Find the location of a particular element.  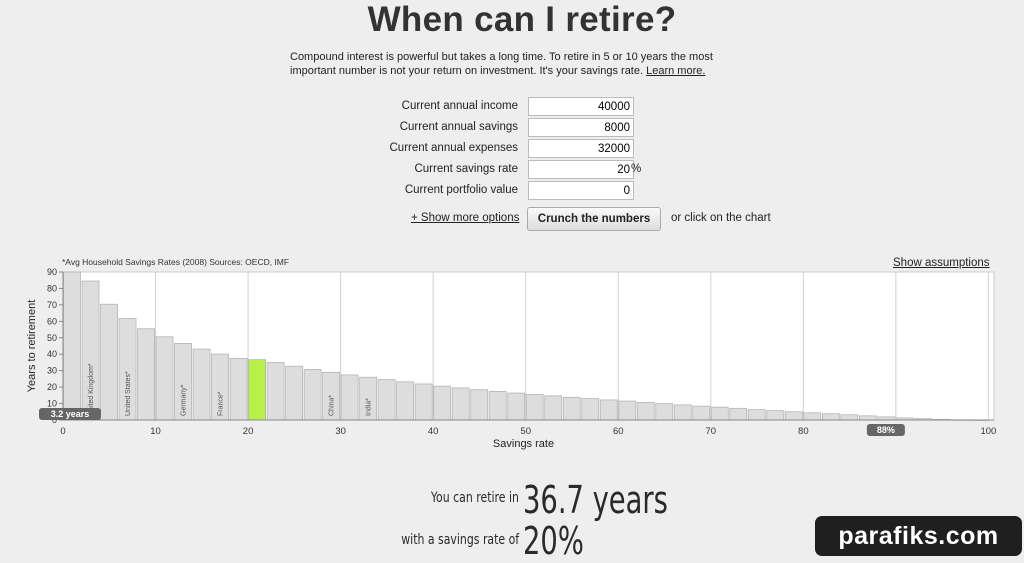

x-tick-label: 20 is located at coordinates (248, 431).